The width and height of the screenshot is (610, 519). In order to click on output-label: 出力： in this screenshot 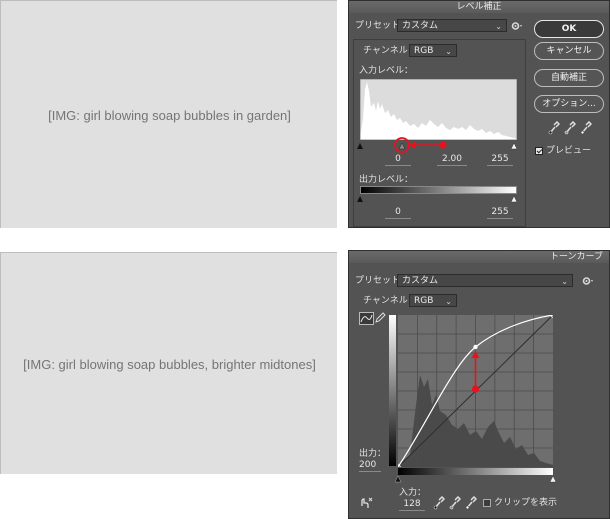, I will do `click(373, 454)`.